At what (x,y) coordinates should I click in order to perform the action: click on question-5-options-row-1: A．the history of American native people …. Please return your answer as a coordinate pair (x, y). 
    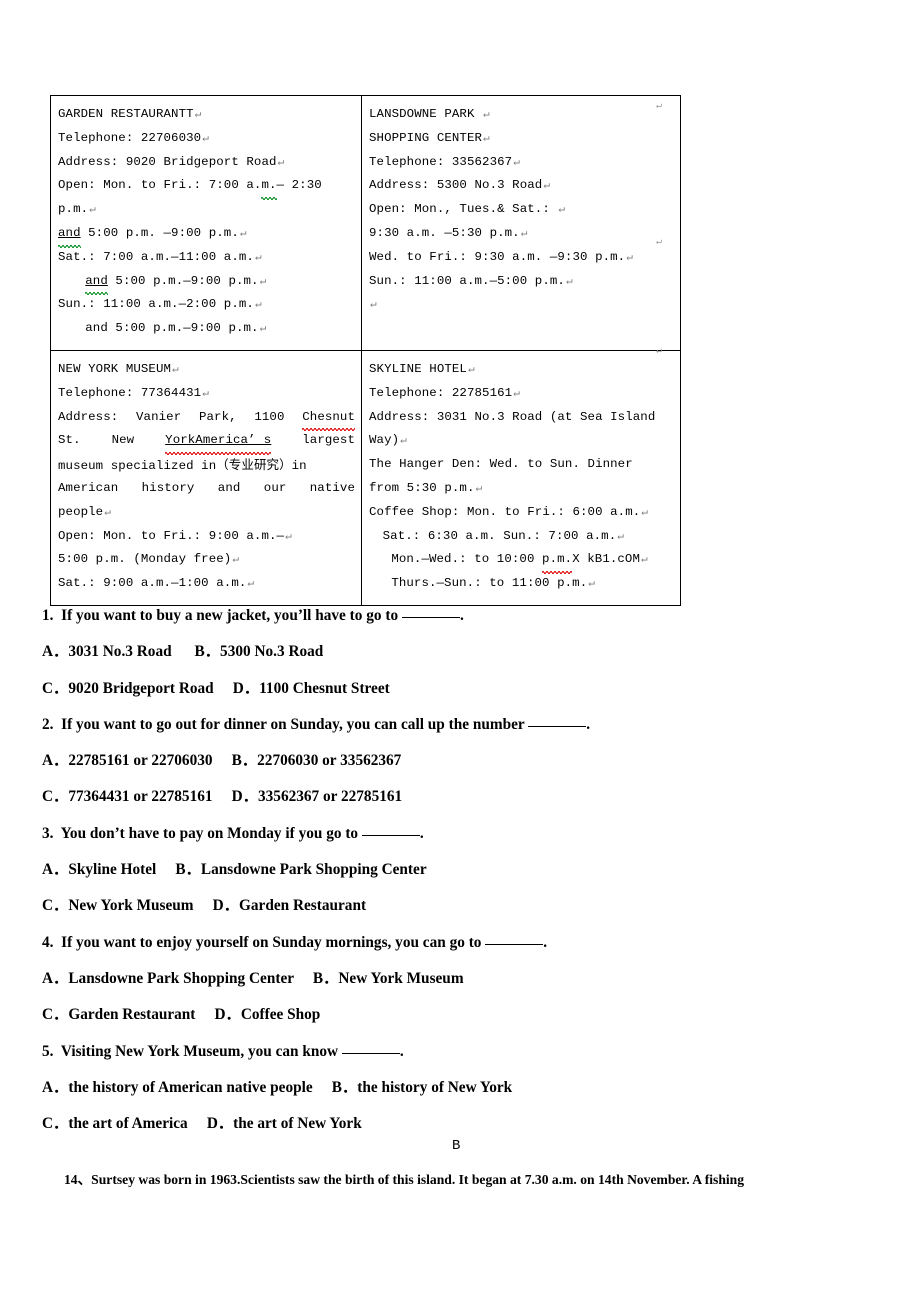
    Looking at the image, I should click on (467, 1088).